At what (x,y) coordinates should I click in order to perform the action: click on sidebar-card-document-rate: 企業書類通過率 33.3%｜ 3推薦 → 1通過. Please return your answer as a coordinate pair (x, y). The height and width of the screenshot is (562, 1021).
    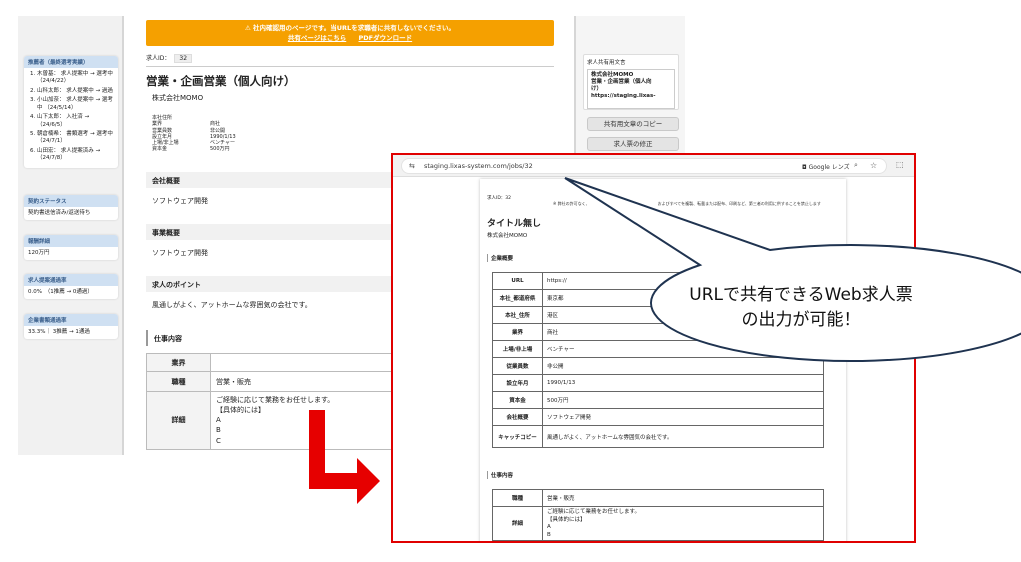
    Looking at the image, I should click on (71, 327).